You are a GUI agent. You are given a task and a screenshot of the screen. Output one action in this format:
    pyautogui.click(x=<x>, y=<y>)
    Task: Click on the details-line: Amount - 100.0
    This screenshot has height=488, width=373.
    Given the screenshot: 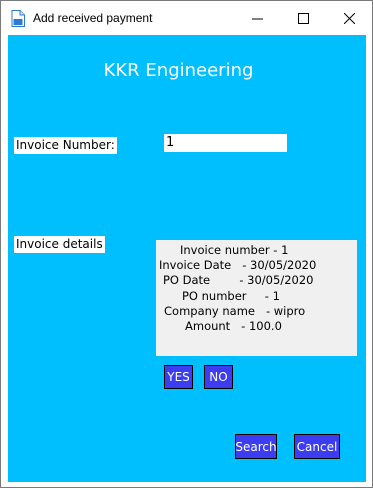 What is the action you would take?
    pyautogui.click(x=233, y=326)
    